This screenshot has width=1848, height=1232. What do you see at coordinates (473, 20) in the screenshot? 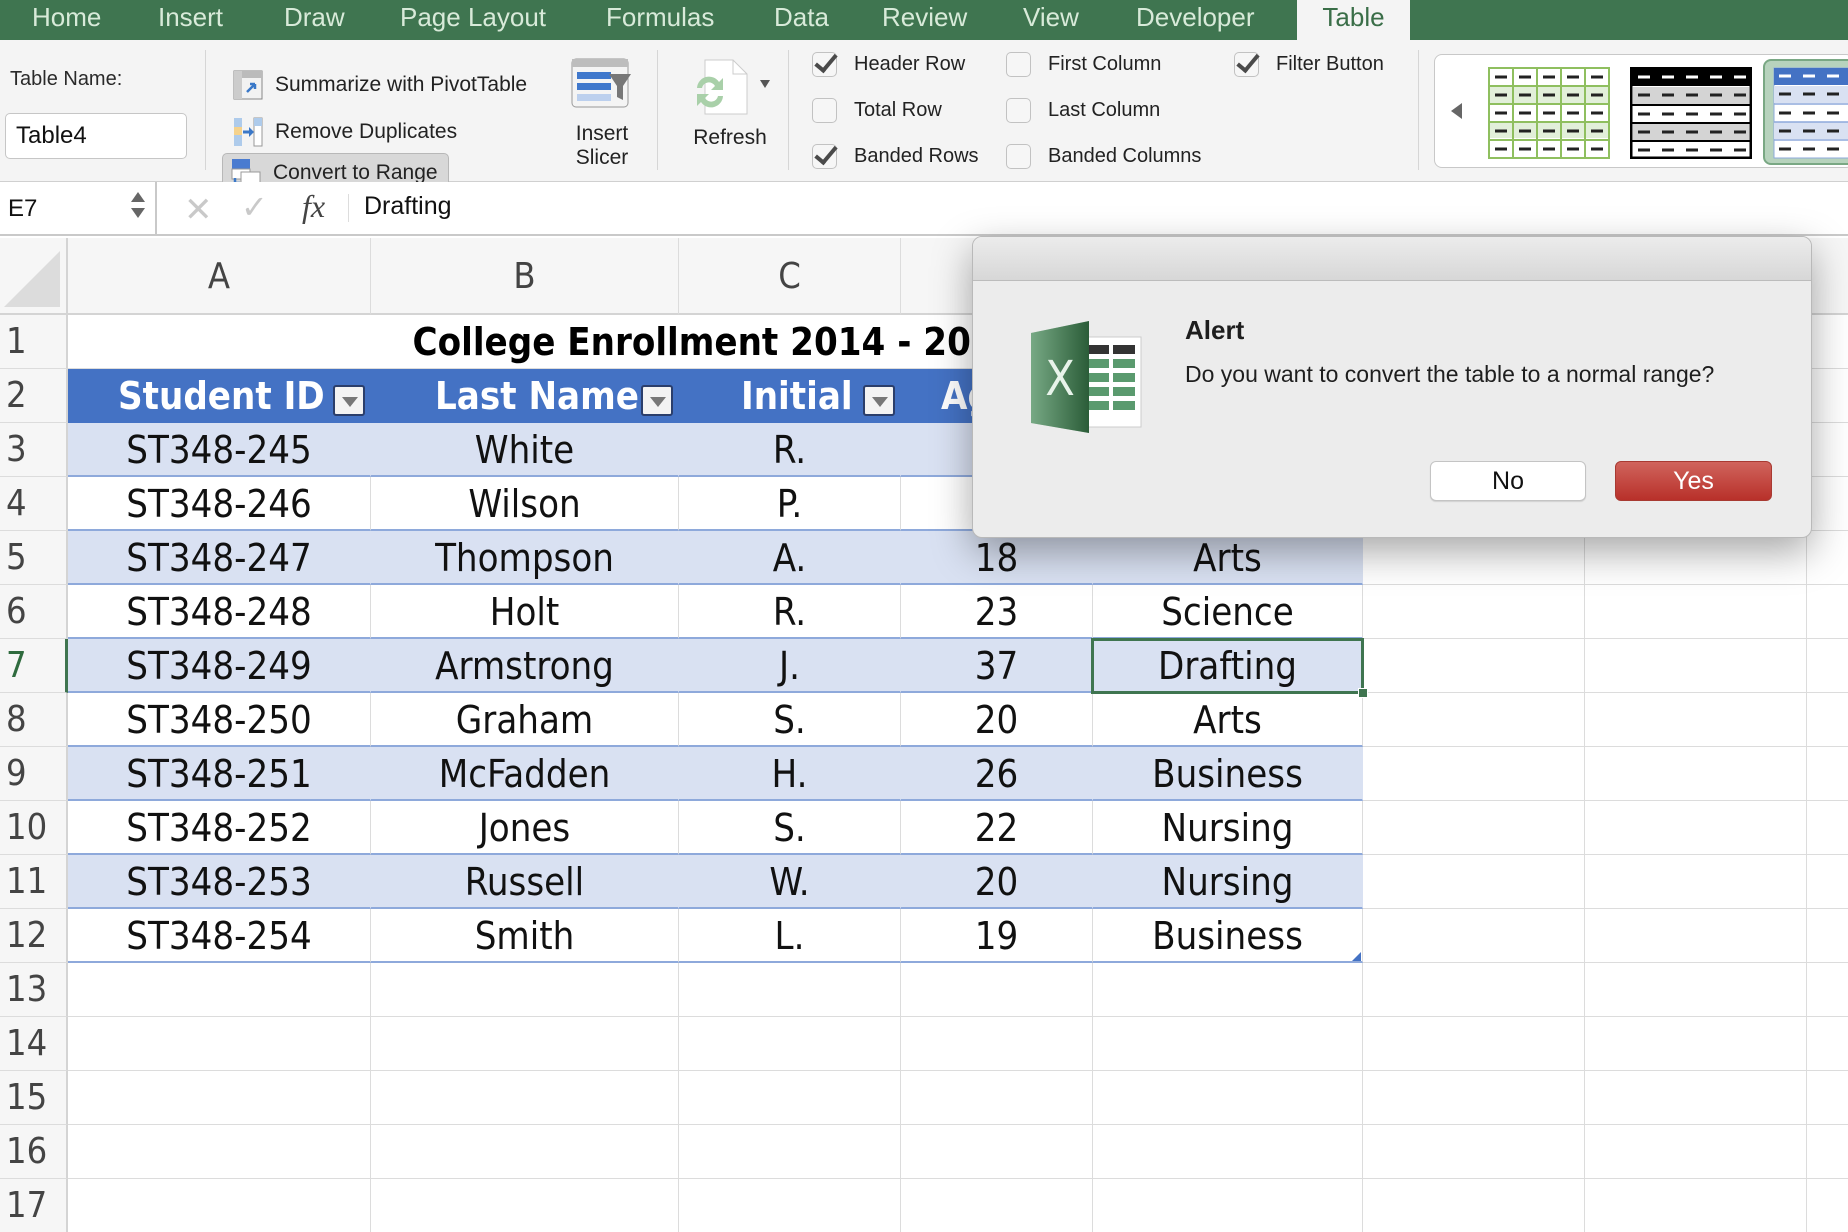
I see `tab-page-layout: Page Layout` at bounding box center [473, 20].